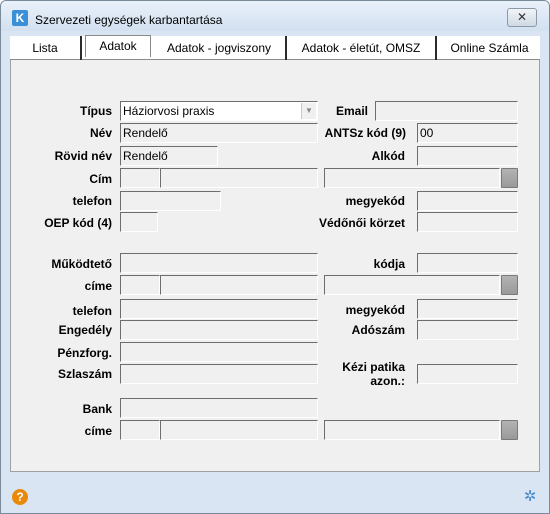  What do you see at coordinates (85, 330) in the screenshot?
I see `license-label: Engedély` at bounding box center [85, 330].